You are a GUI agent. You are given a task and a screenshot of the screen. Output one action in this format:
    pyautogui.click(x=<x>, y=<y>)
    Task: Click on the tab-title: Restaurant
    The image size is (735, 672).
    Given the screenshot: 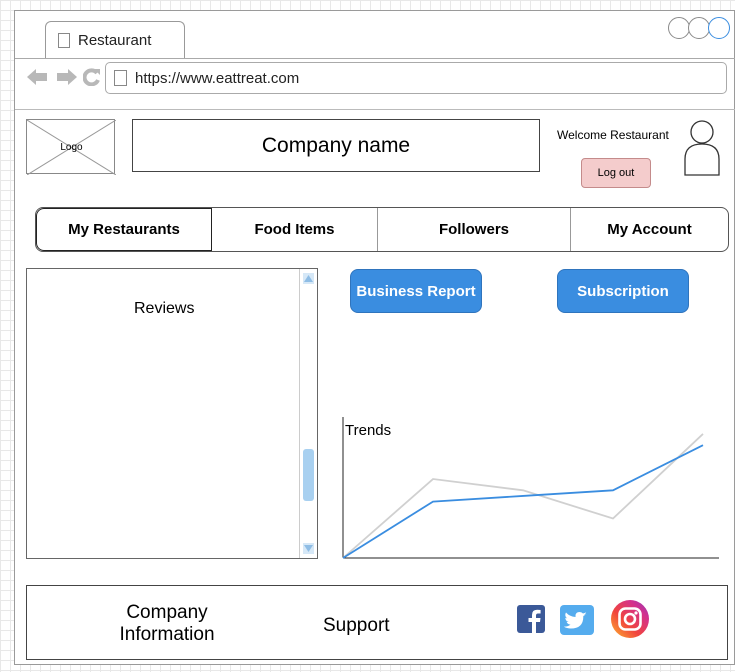 What is the action you would take?
    pyautogui.click(x=115, y=40)
    